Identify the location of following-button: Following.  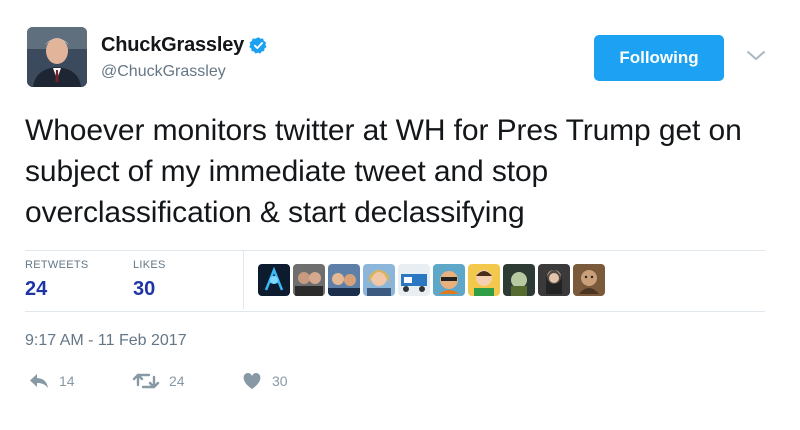
(659, 58).